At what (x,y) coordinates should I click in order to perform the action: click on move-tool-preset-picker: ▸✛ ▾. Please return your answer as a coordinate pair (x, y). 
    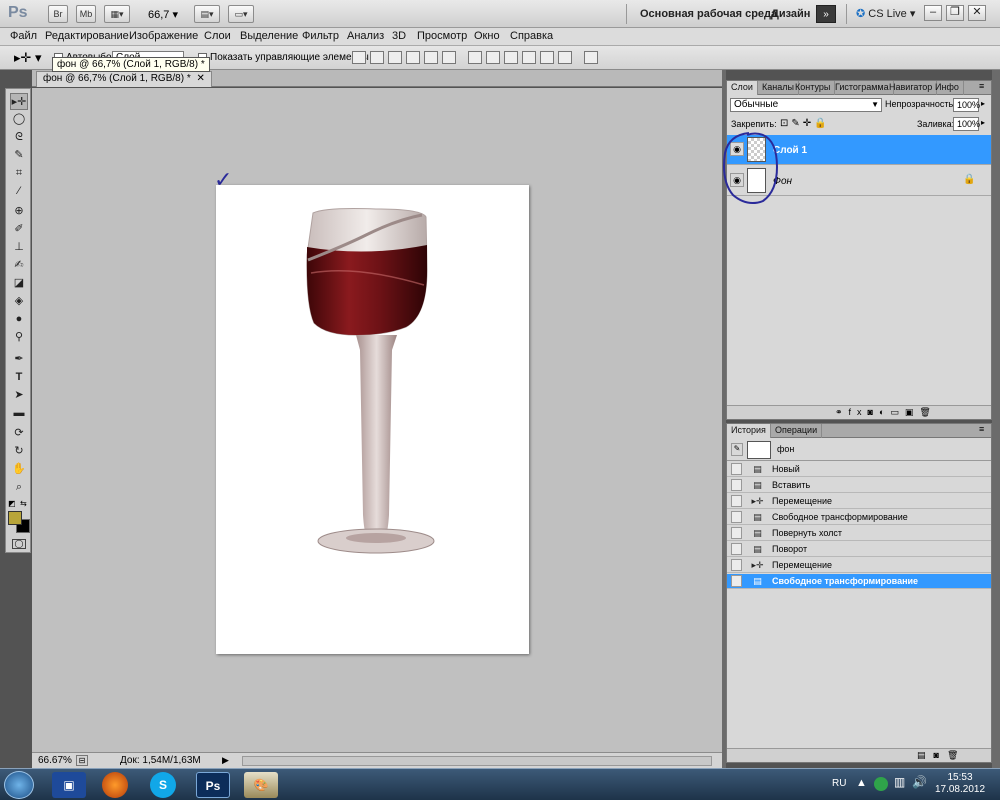
    Looking at the image, I should click on (28, 58).